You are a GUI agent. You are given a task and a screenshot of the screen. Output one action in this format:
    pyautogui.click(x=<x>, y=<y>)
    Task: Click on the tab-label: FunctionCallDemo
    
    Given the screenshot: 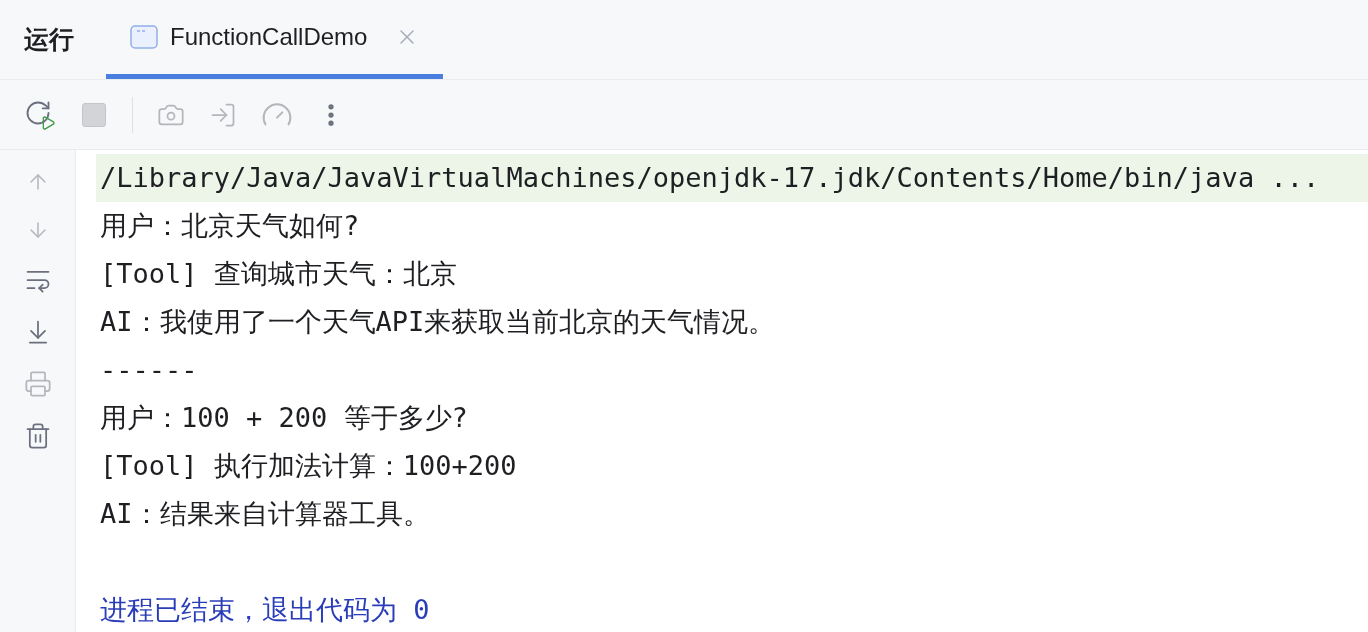 What is the action you would take?
    pyautogui.click(x=269, y=37)
    